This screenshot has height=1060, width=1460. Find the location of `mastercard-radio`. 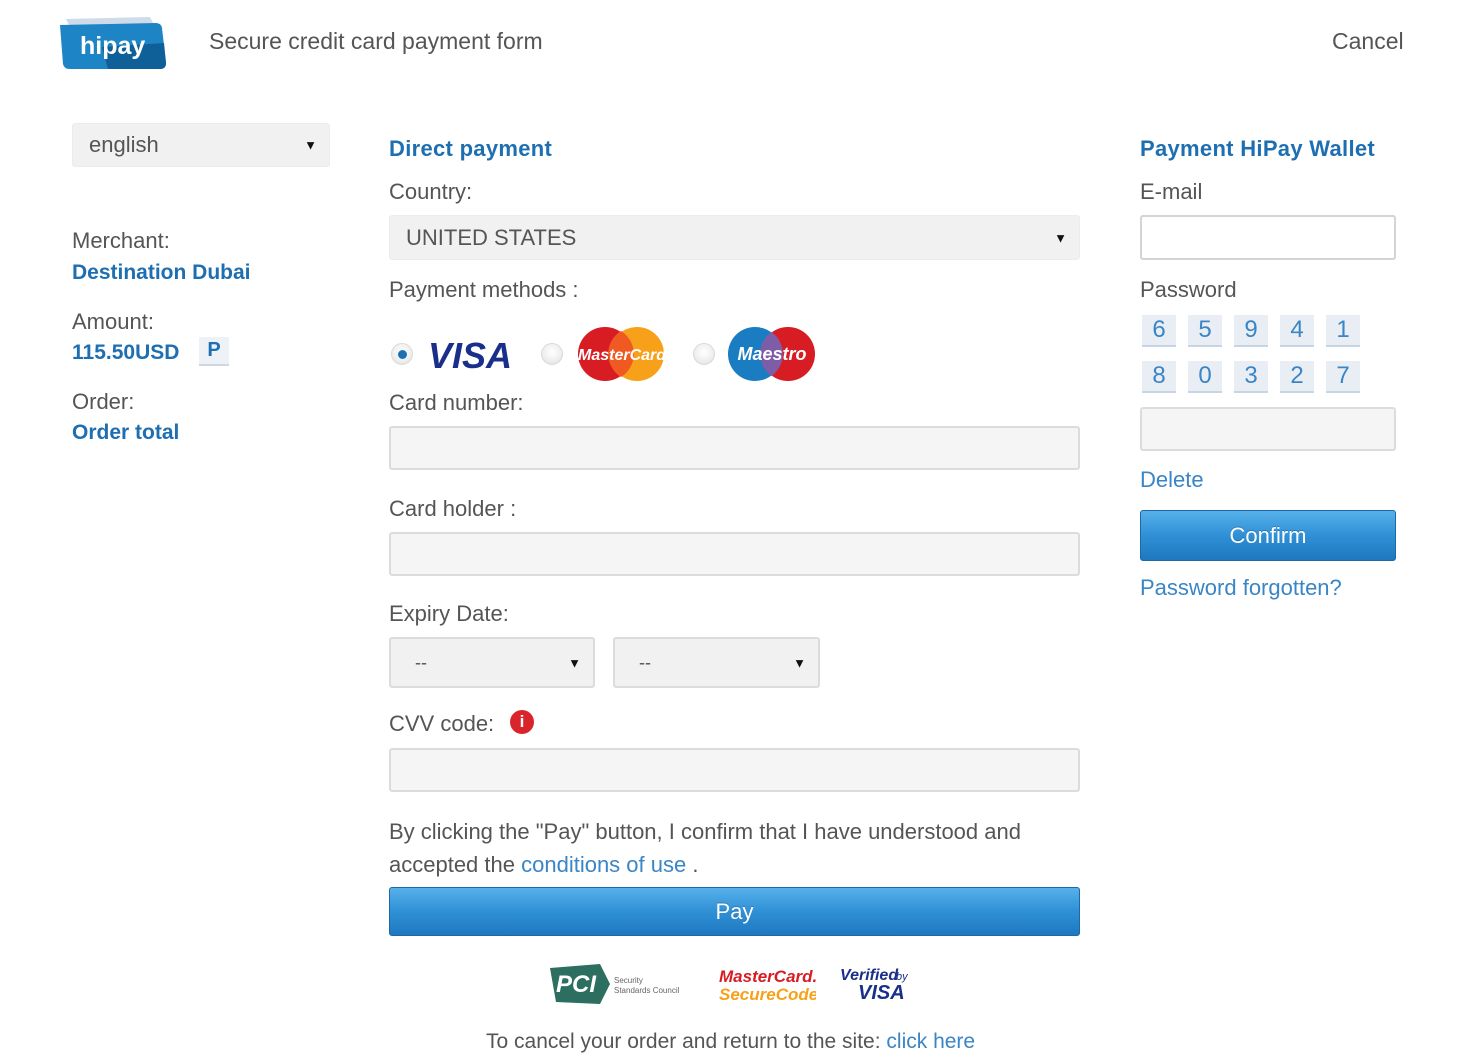

mastercard-radio is located at coordinates (552, 354).